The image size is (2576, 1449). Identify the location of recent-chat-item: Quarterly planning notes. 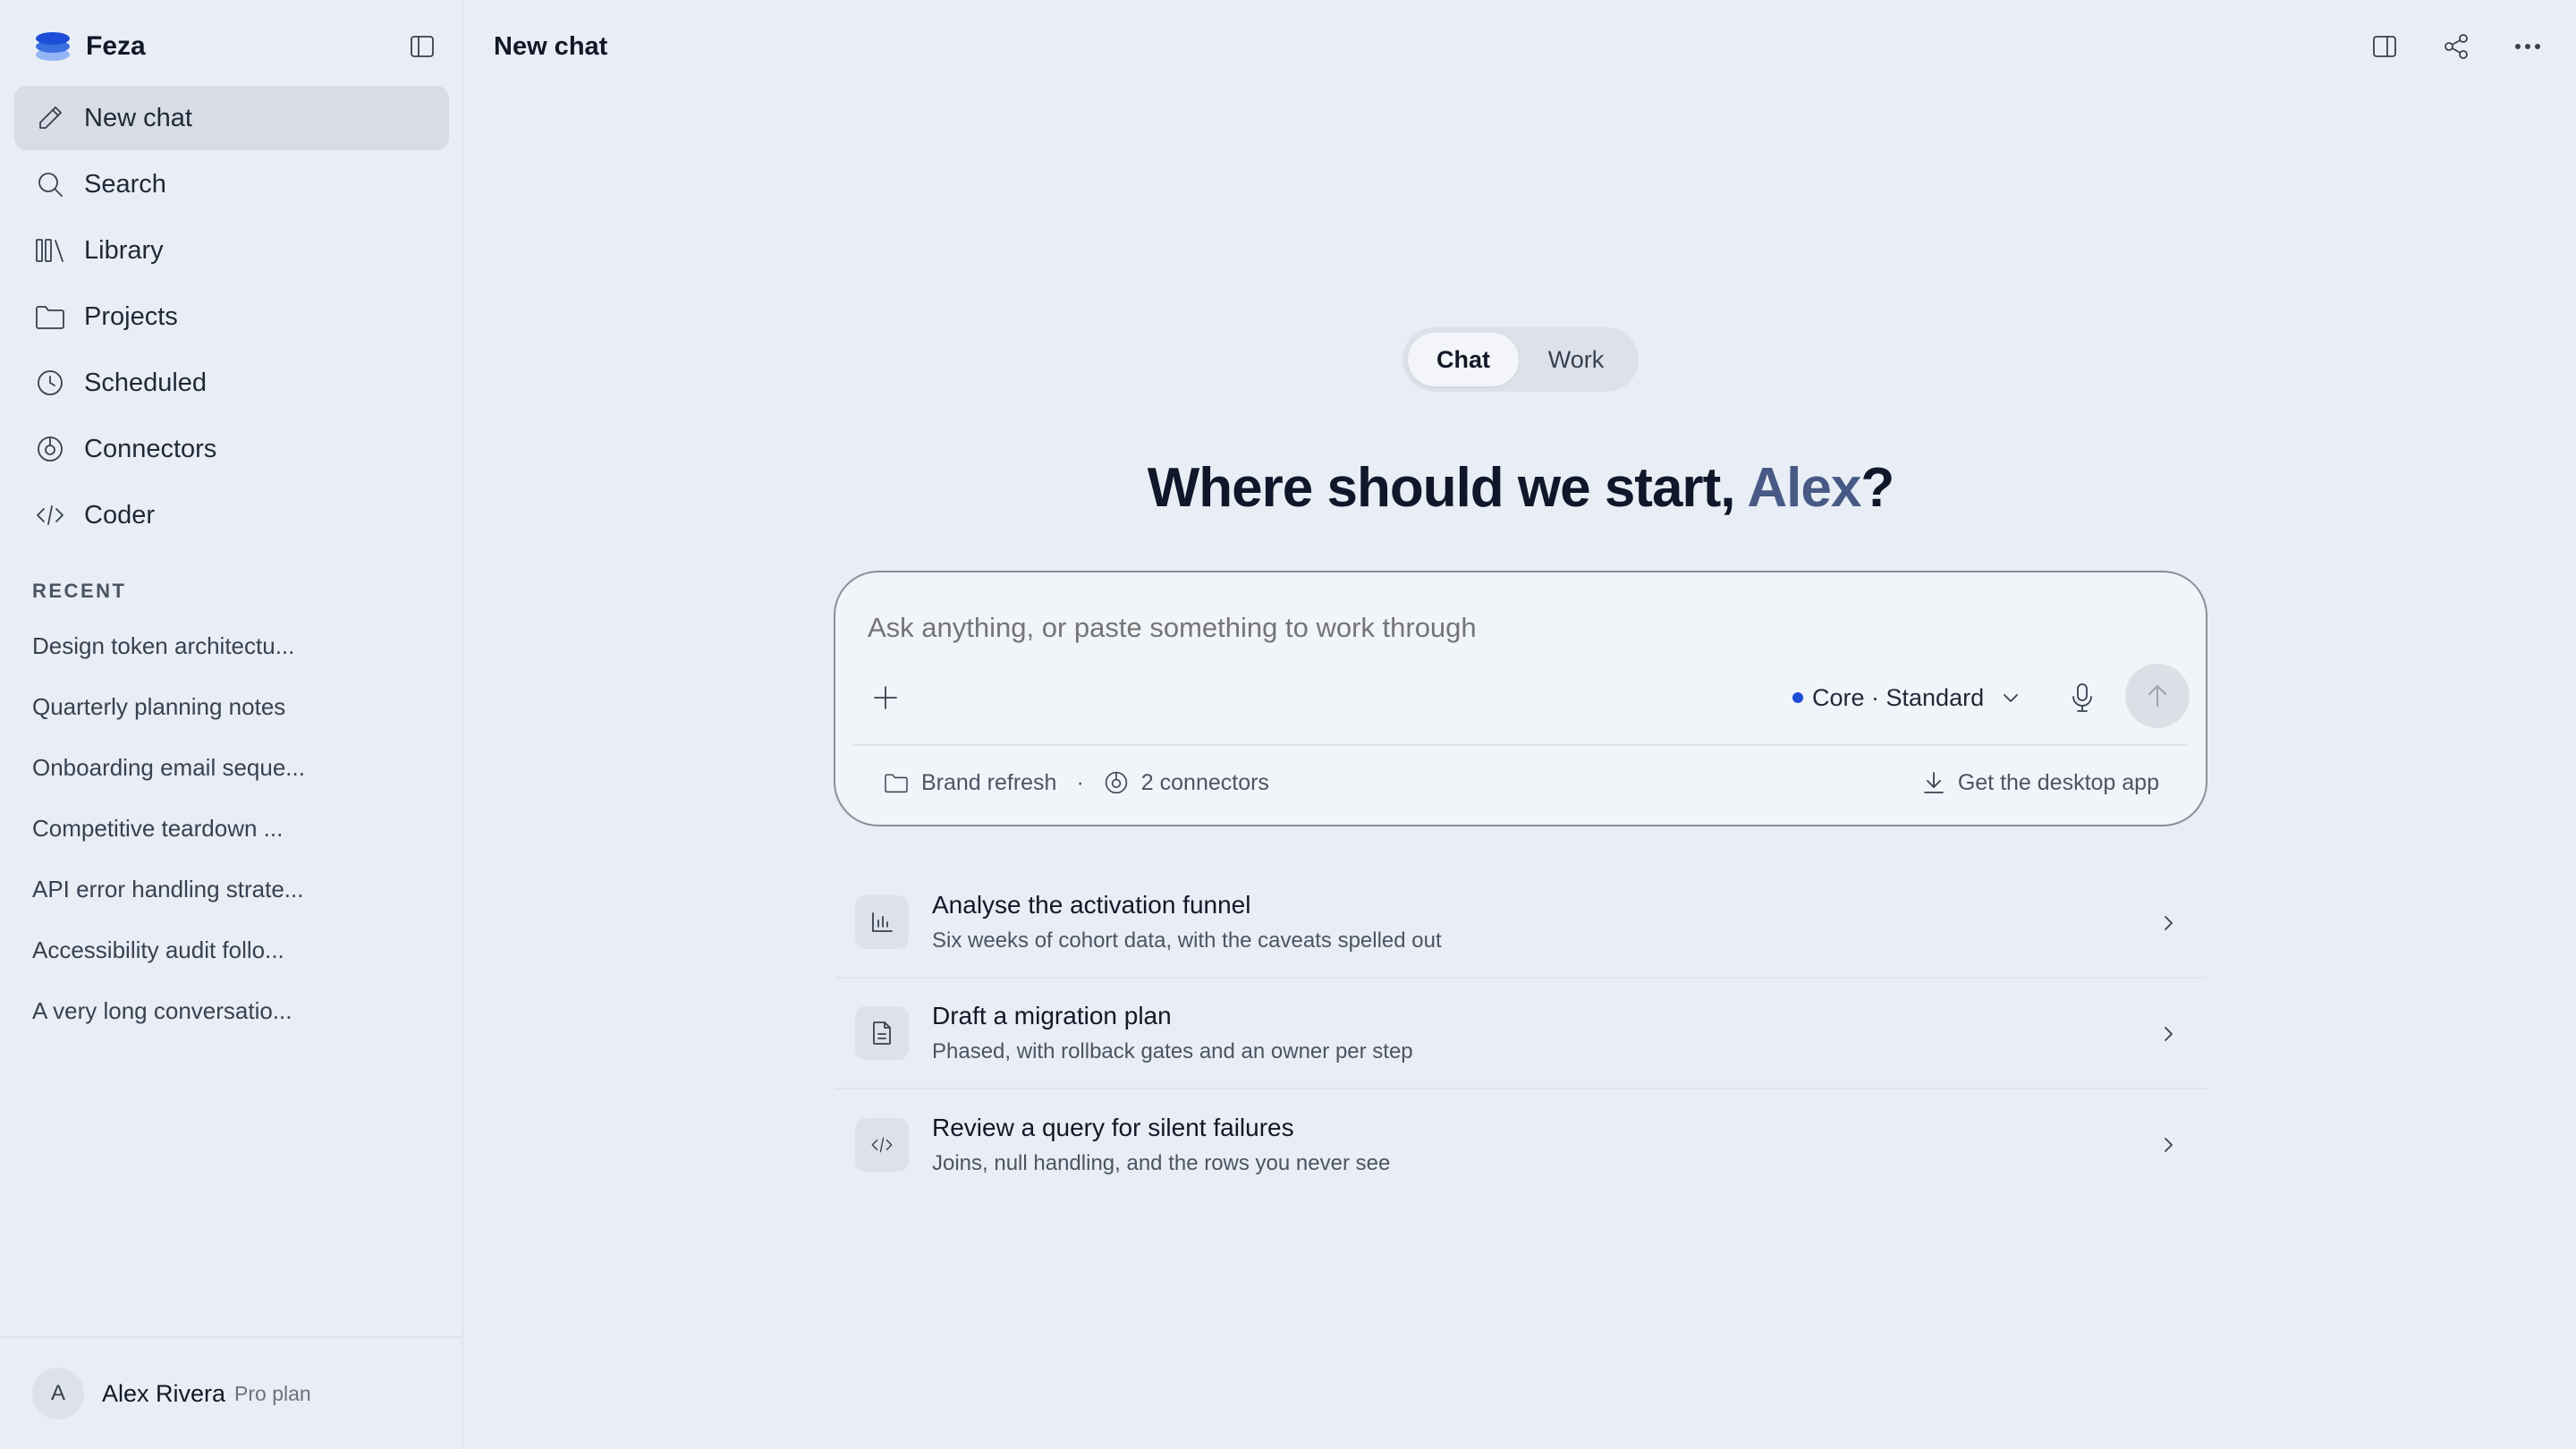
(229, 719).